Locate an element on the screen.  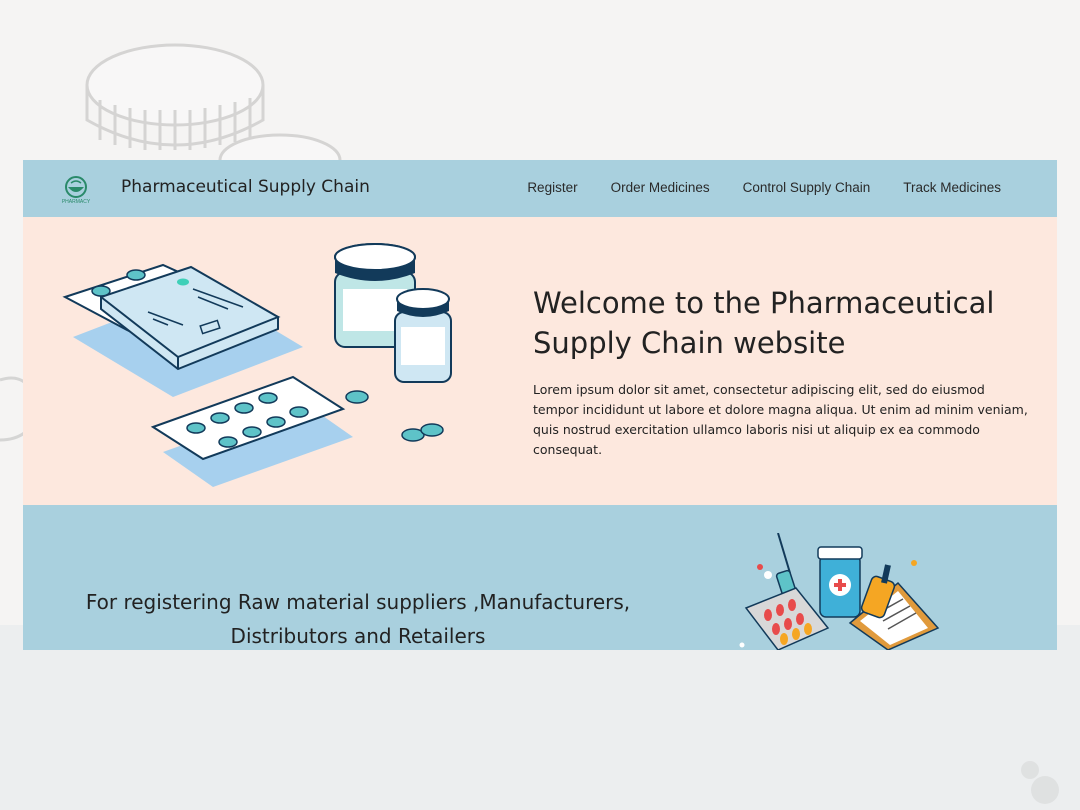
medical-supplies-illustration is located at coordinates (839, 591).